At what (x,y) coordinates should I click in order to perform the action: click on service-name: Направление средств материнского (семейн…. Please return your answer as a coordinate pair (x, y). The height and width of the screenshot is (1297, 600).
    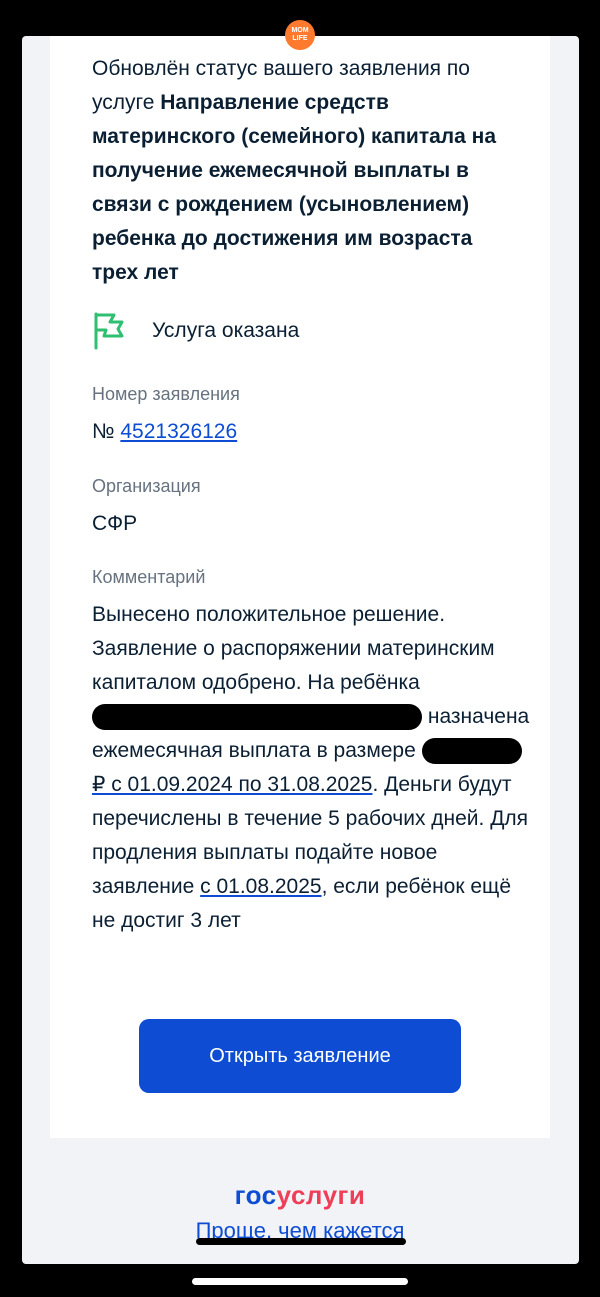
    Looking at the image, I should click on (294, 187).